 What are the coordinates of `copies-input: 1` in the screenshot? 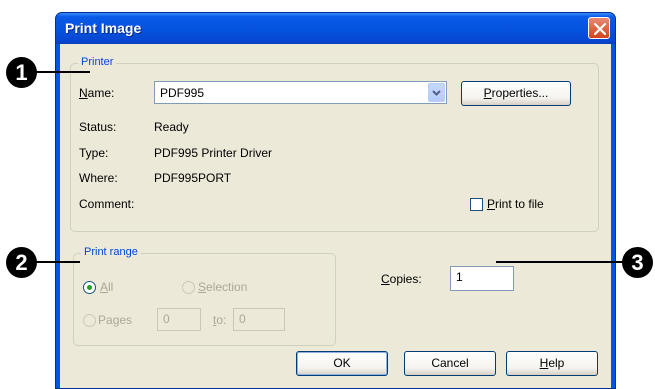 It's located at (482, 278).